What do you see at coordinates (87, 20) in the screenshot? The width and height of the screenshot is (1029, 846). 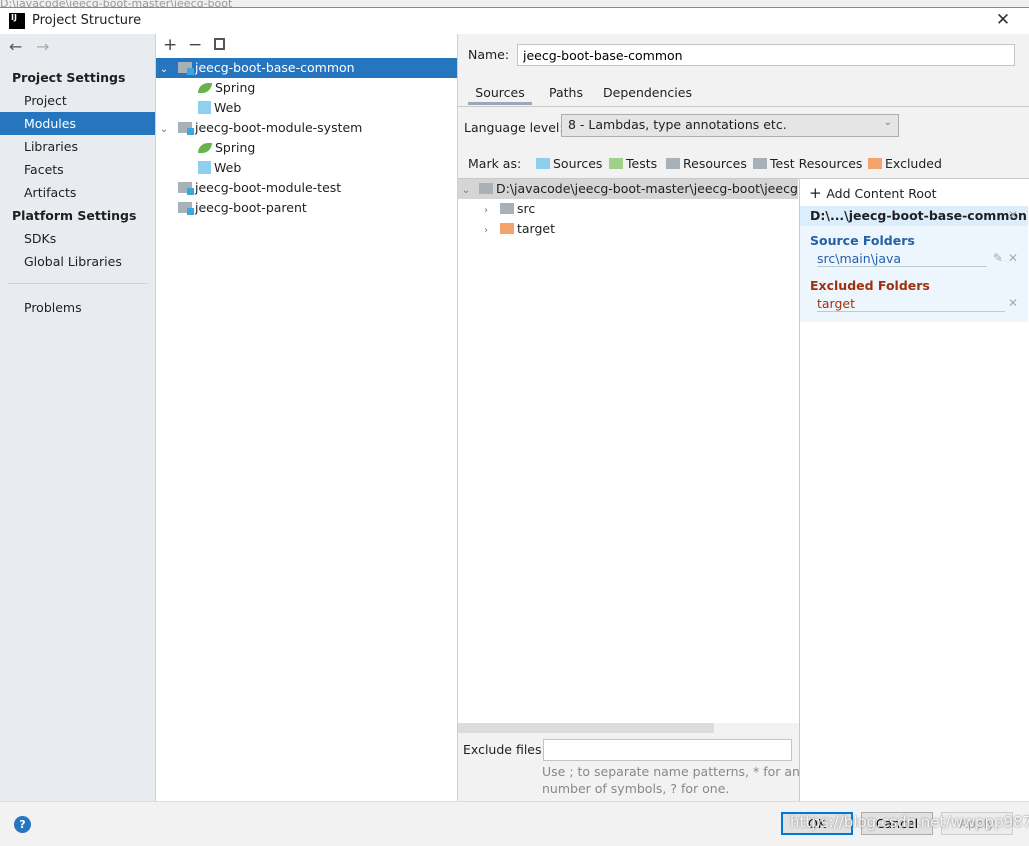 I see `window-title: Project Structure` at bounding box center [87, 20].